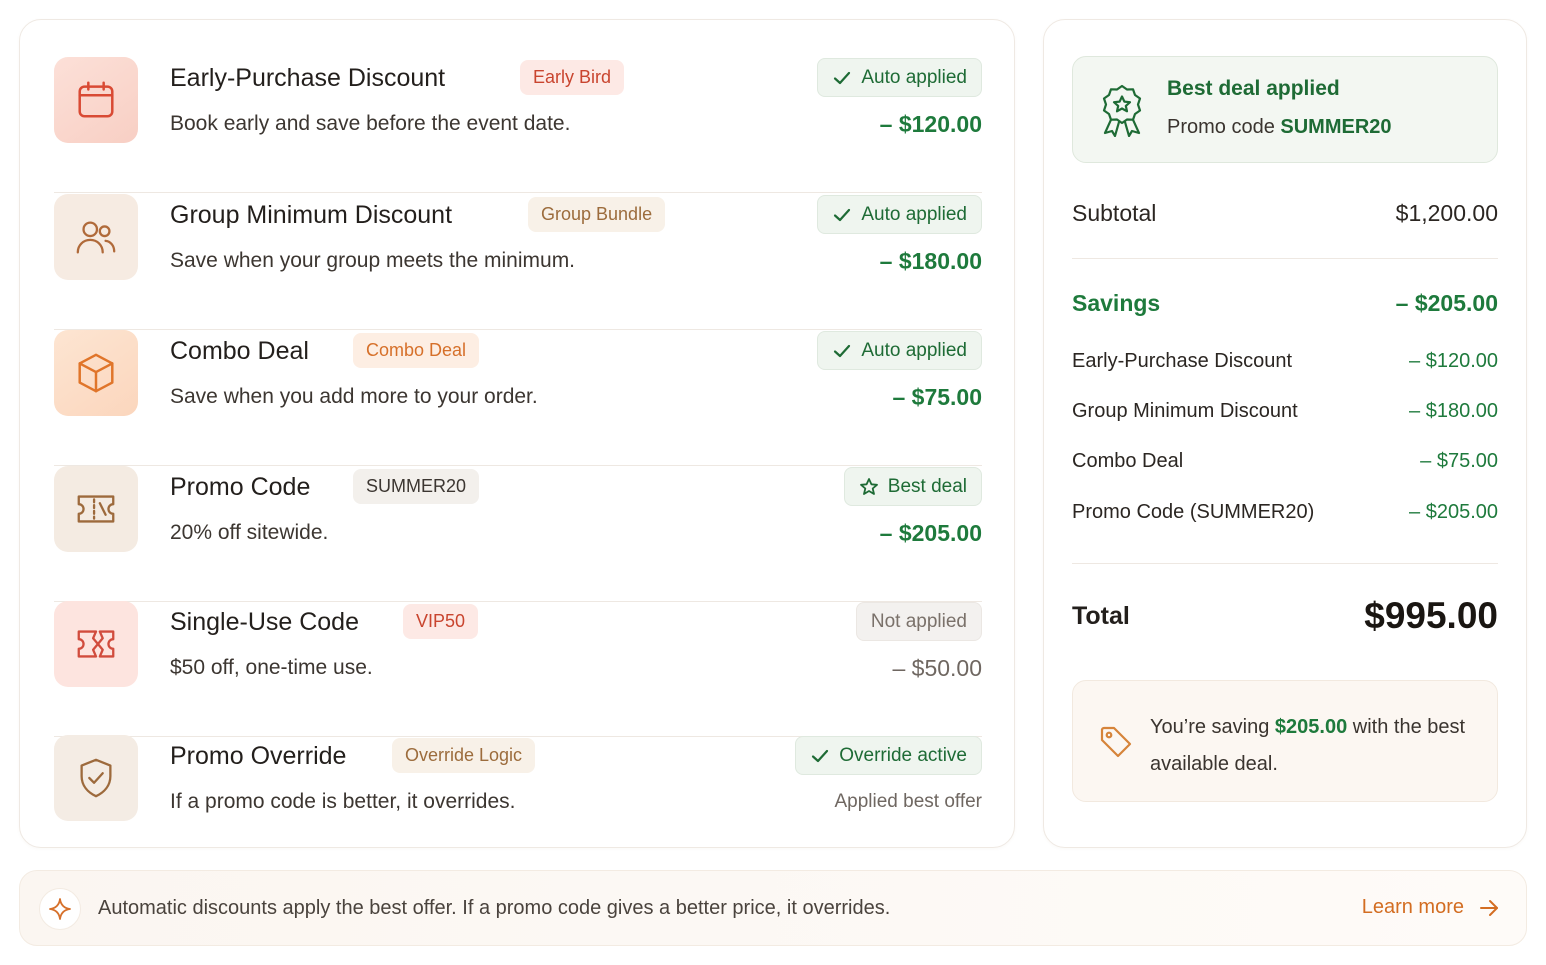 Image resolution: width=1546 pixels, height=965 pixels. What do you see at coordinates (96, 237) in the screenshot?
I see `users-icon` at bounding box center [96, 237].